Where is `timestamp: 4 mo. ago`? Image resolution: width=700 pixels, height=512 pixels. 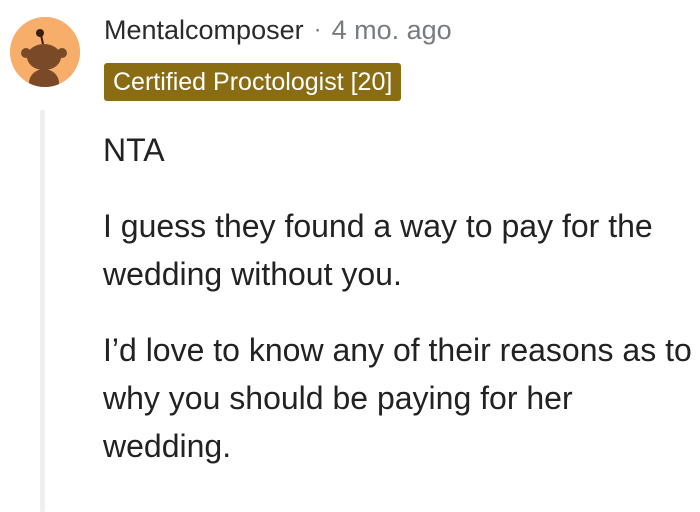 timestamp: 4 mo. ago is located at coordinates (392, 30).